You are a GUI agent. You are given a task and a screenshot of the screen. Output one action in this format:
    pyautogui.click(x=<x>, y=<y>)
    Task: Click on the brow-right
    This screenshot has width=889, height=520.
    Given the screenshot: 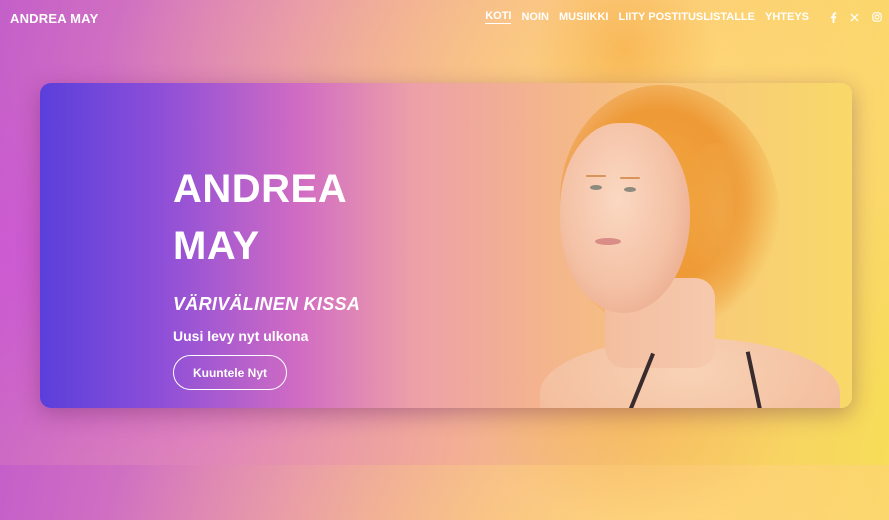 What is the action you would take?
    pyautogui.click(x=630, y=178)
    